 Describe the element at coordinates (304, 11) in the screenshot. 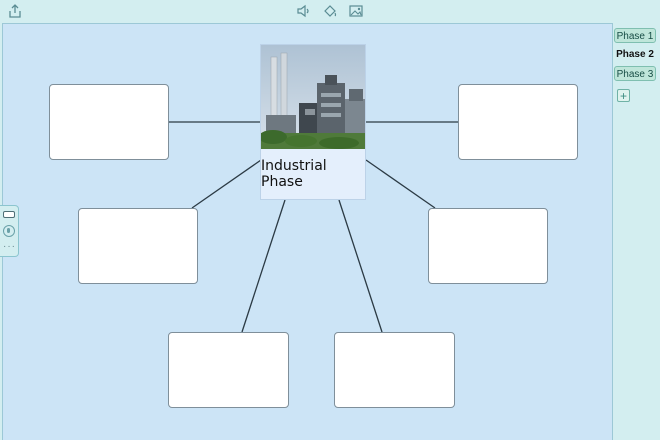

I see `audio-icon` at that location.